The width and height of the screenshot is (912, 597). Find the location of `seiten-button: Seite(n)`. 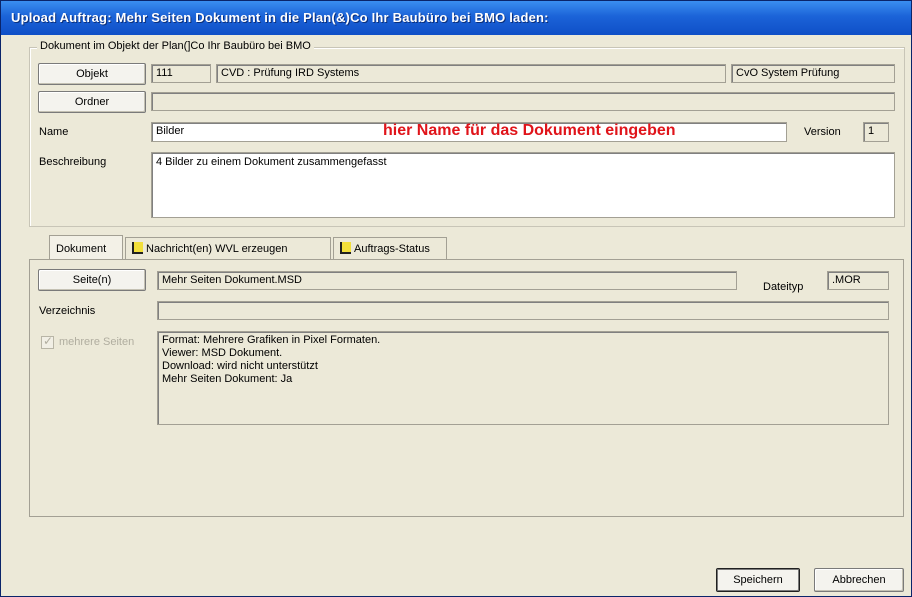

seiten-button: Seite(n) is located at coordinates (92, 280).